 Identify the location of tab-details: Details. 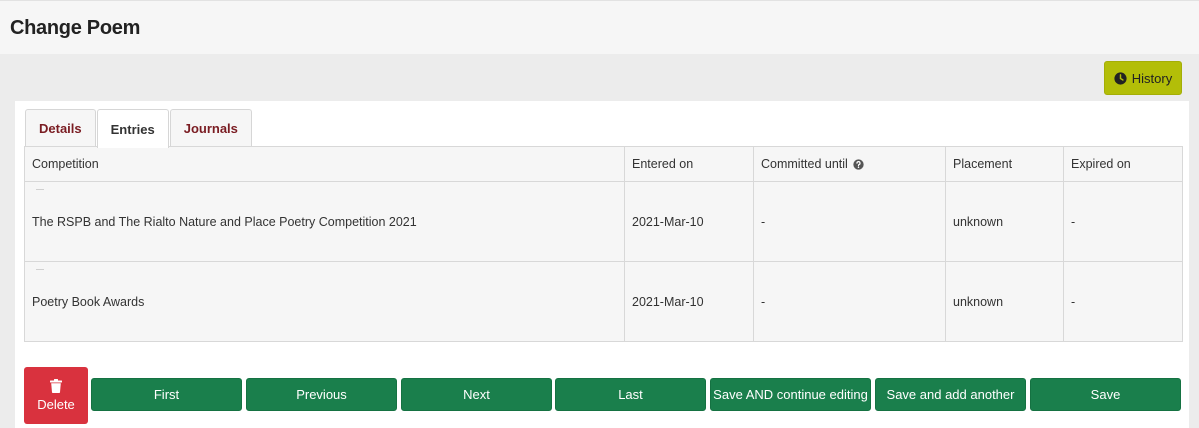
(60, 128).